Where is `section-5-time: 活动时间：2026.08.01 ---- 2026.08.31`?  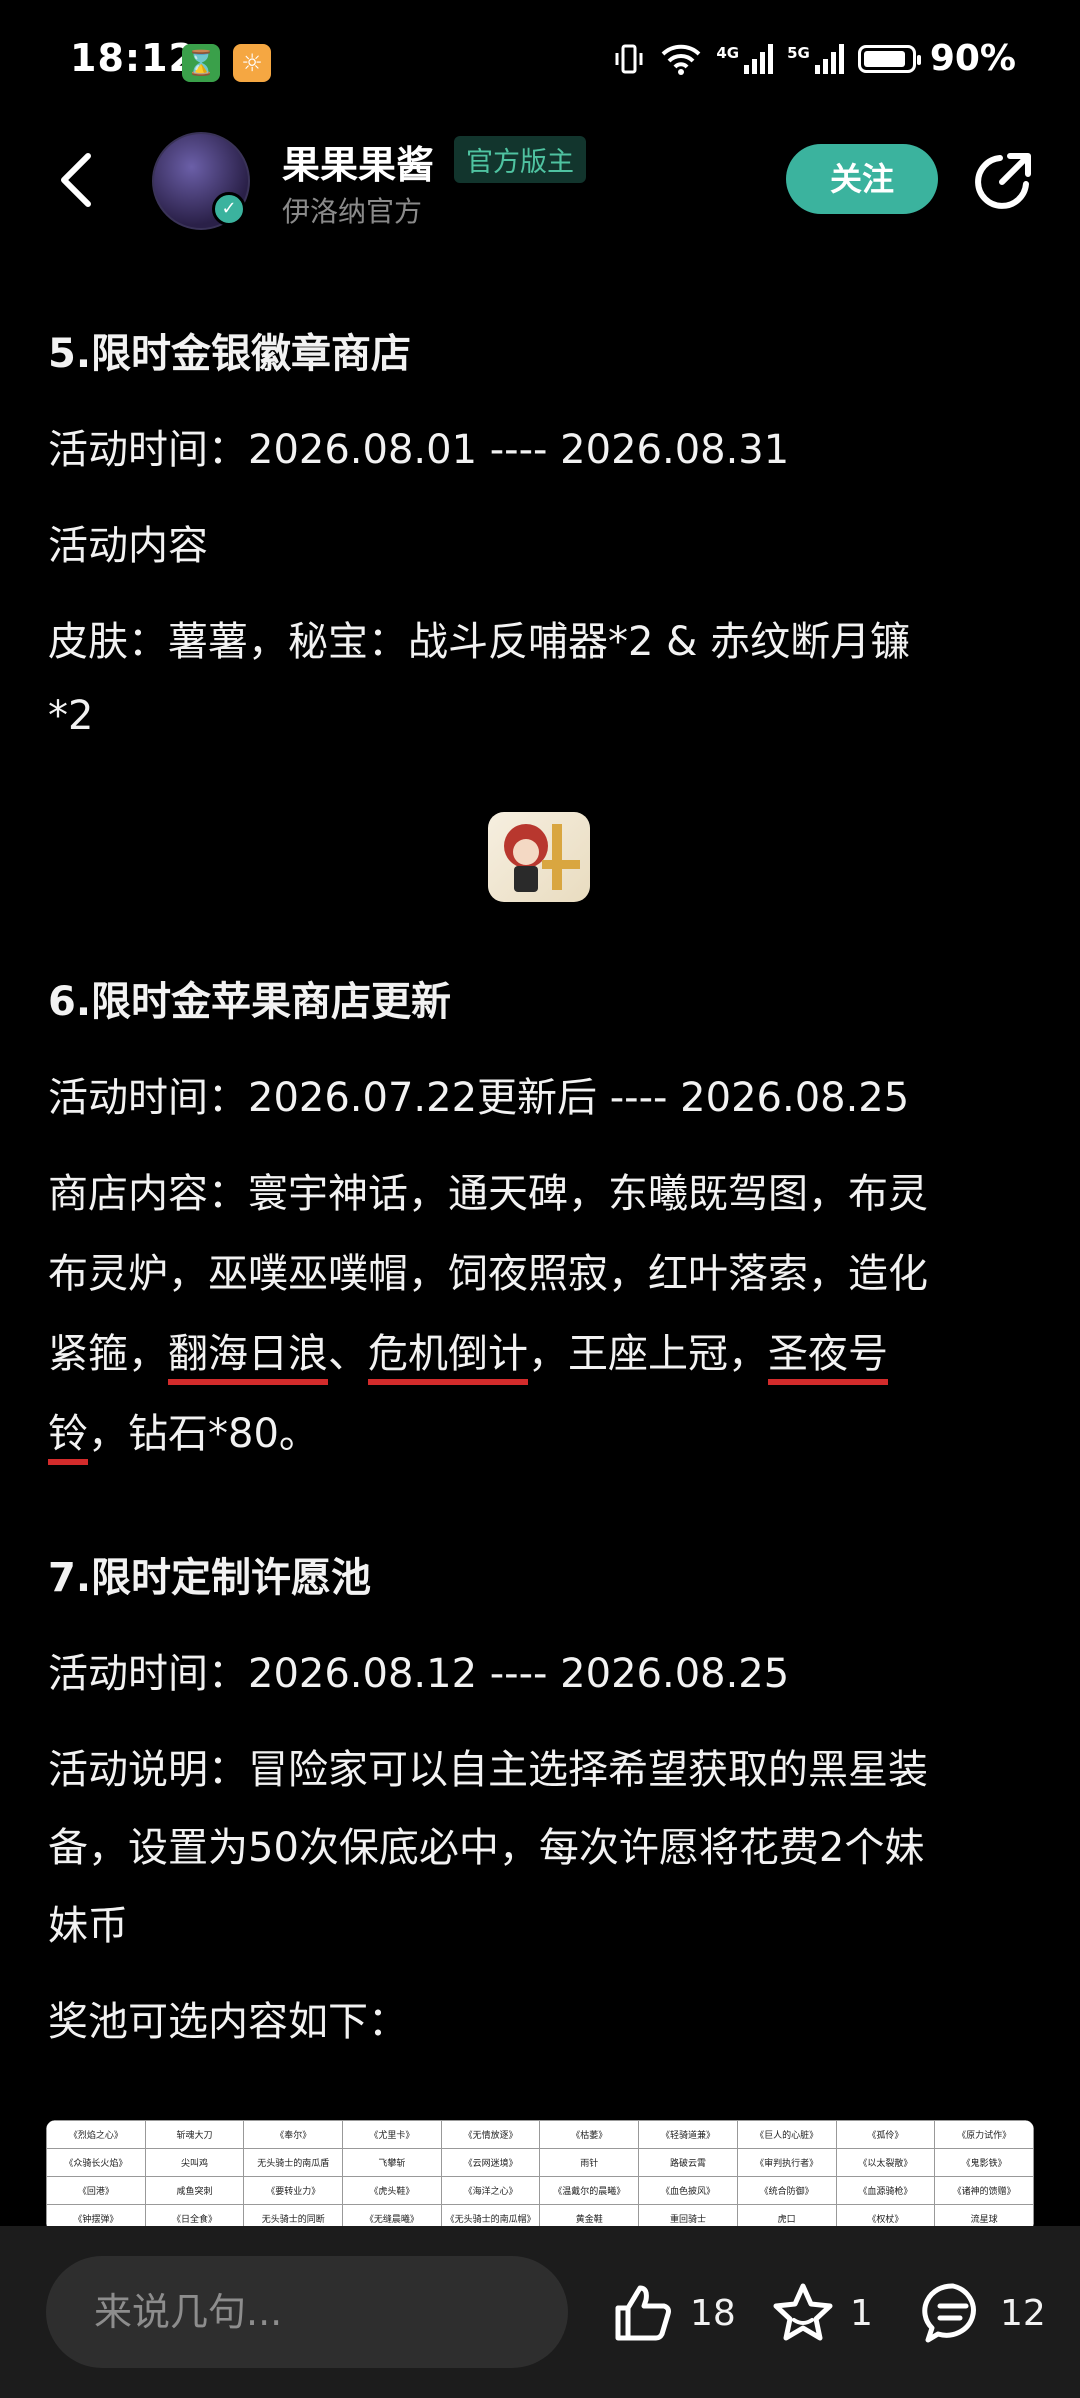 section-5-time: 活动时间：2026.08.01 ---- 2026.08.31 is located at coordinates (419, 450).